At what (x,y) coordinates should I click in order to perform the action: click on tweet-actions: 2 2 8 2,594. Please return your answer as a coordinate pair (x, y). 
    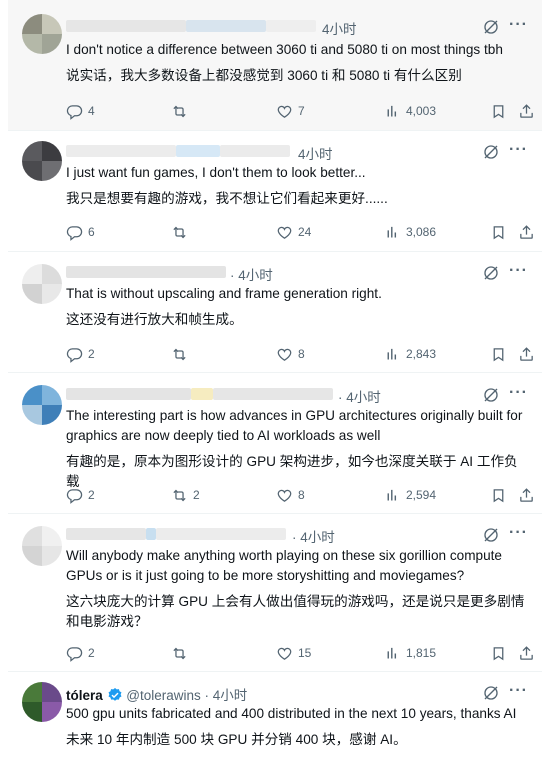
    Looking at the image, I should click on (298, 496).